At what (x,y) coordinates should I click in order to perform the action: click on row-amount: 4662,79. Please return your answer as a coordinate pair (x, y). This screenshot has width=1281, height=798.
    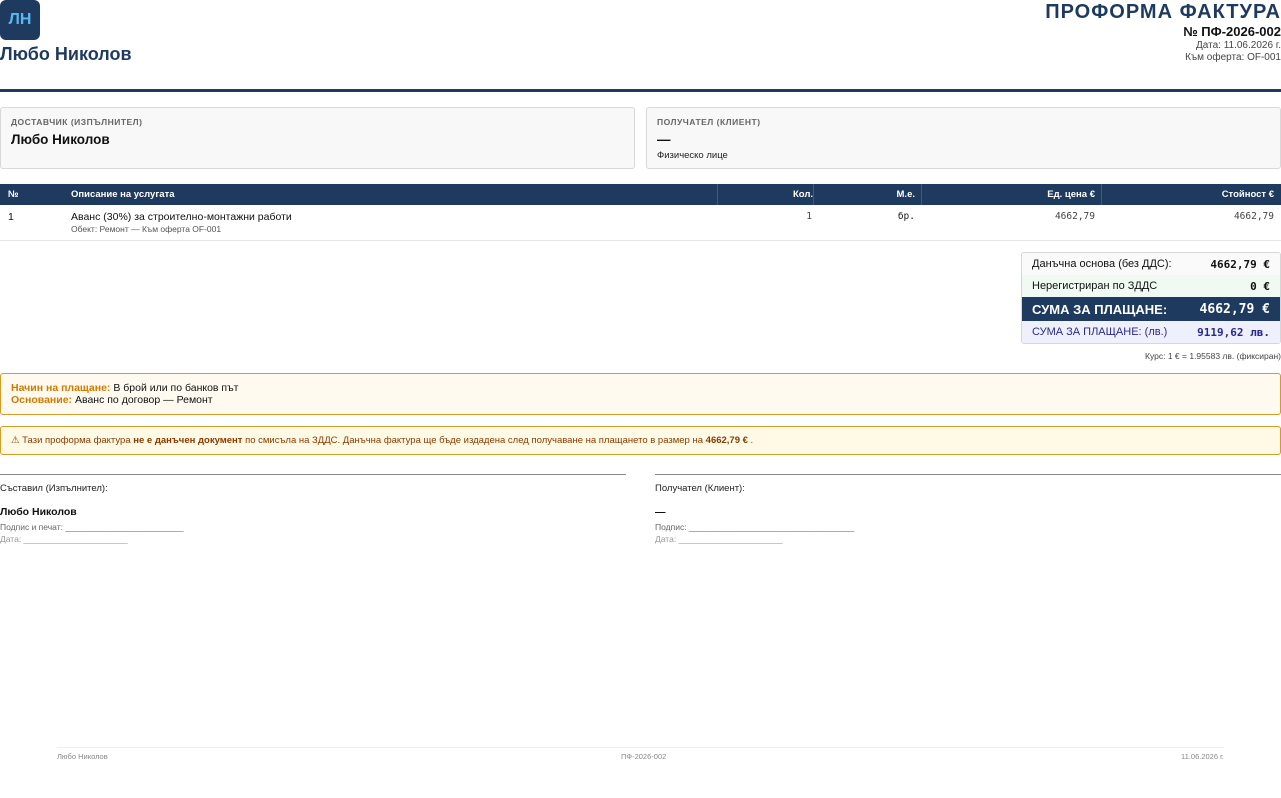
    Looking at the image, I should click on (1253, 216).